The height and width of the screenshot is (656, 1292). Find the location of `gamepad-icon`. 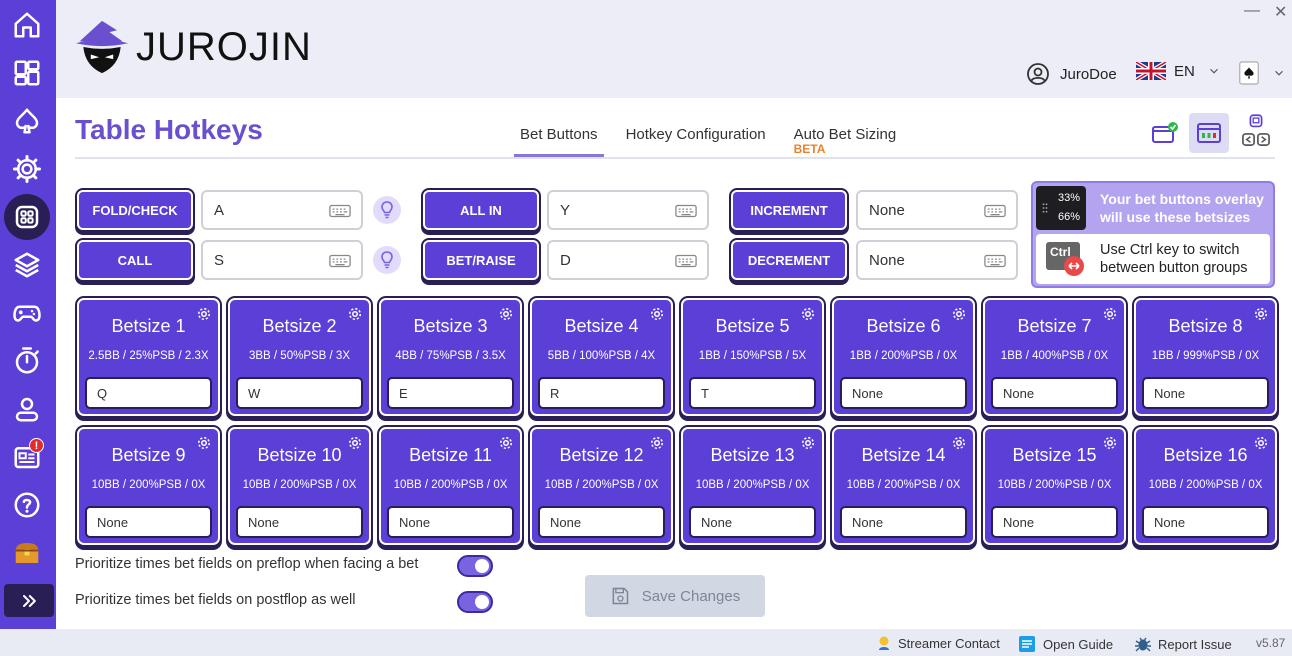

gamepad-icon is located at coordinates (27, 313).